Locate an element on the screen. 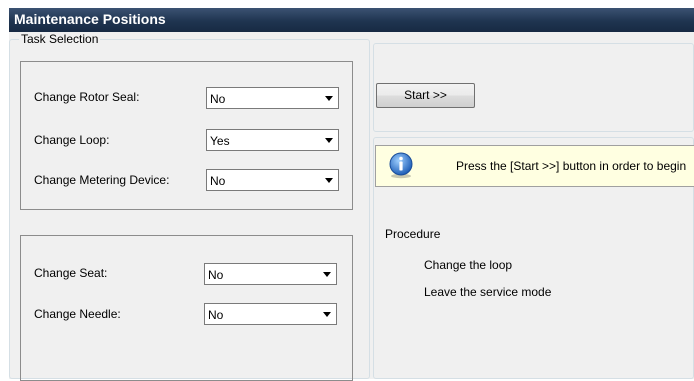 This screenshot has width=694, height=381. seat-label: Change Seat: is located at coordinates (71, 273).